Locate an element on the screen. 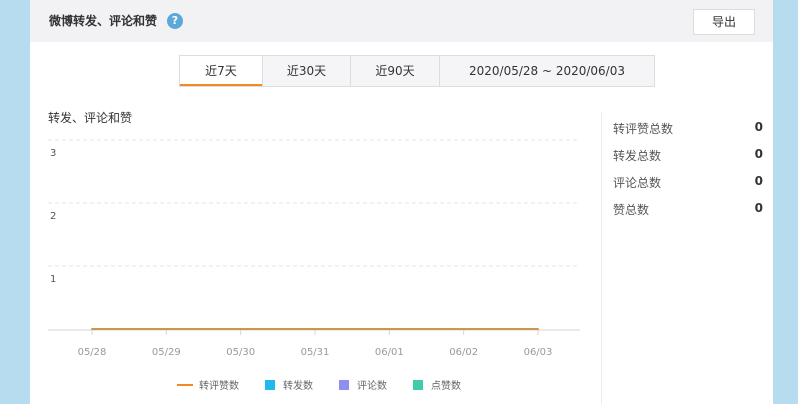  stats-summary: 转评赞总数 0 转发总数 0 评论总数 0 赞总数 0 is located at coordinates (688, 174).